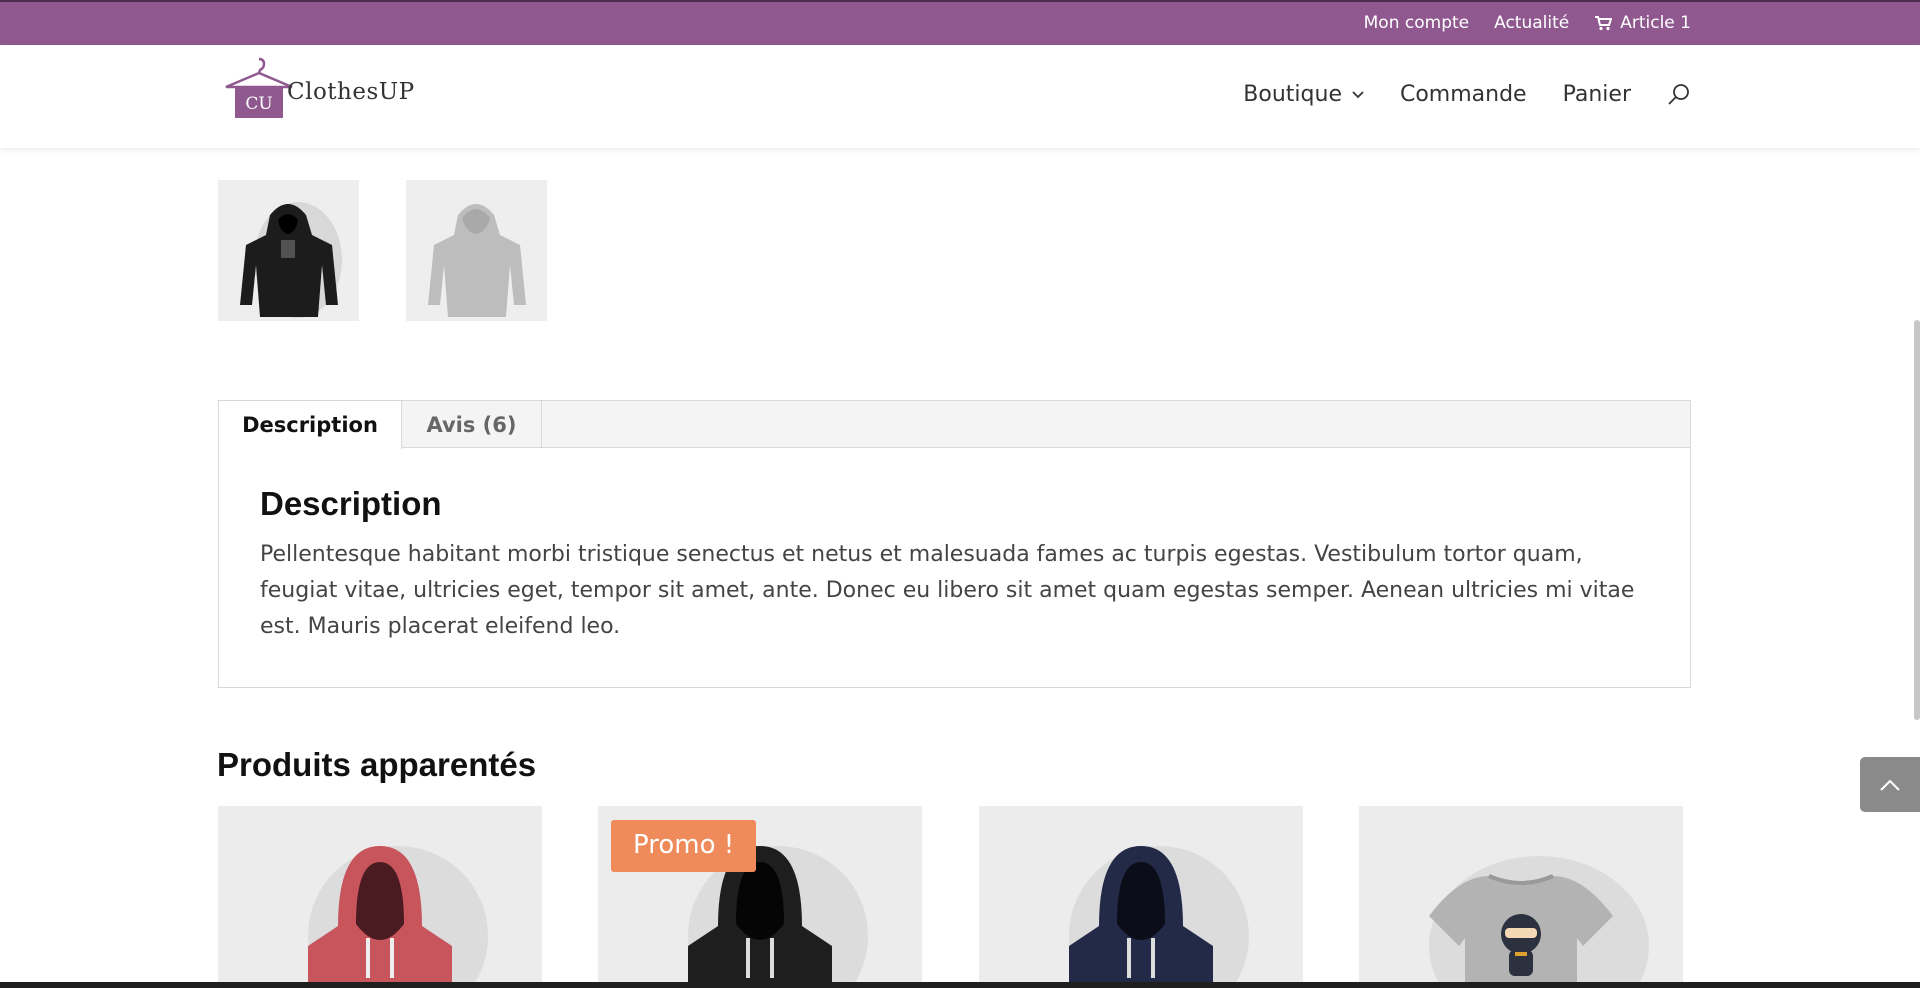  Describe the element at coordinates (1416, 23) in the screenshot. I see `my-account-link: Mon compte` at that location.